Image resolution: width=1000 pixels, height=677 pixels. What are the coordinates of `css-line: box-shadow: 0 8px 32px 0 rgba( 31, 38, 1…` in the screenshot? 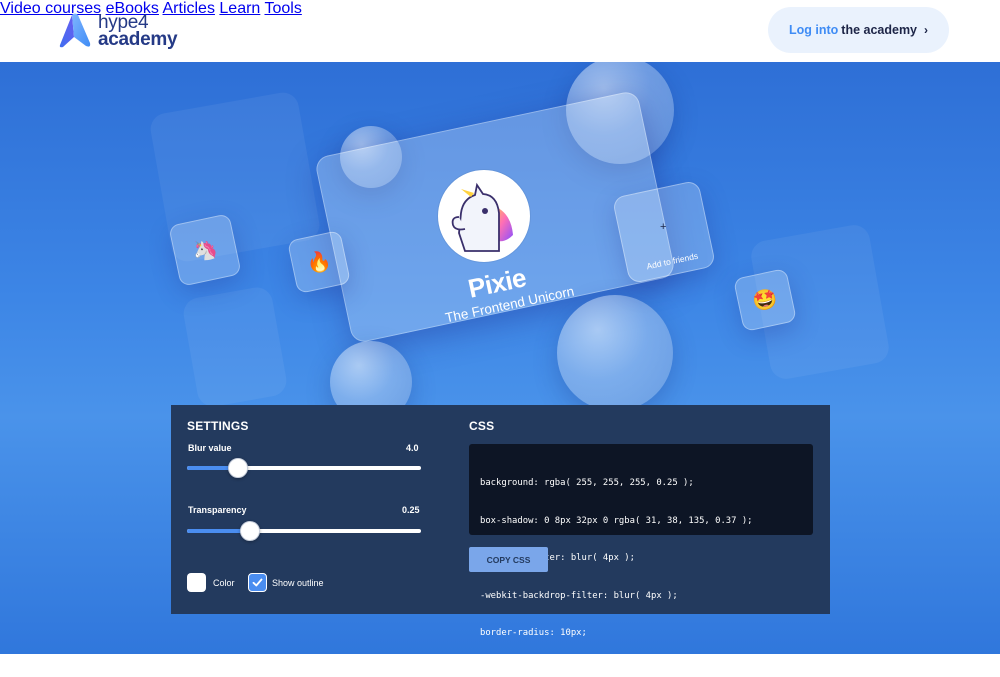 It's located at (616, 520).